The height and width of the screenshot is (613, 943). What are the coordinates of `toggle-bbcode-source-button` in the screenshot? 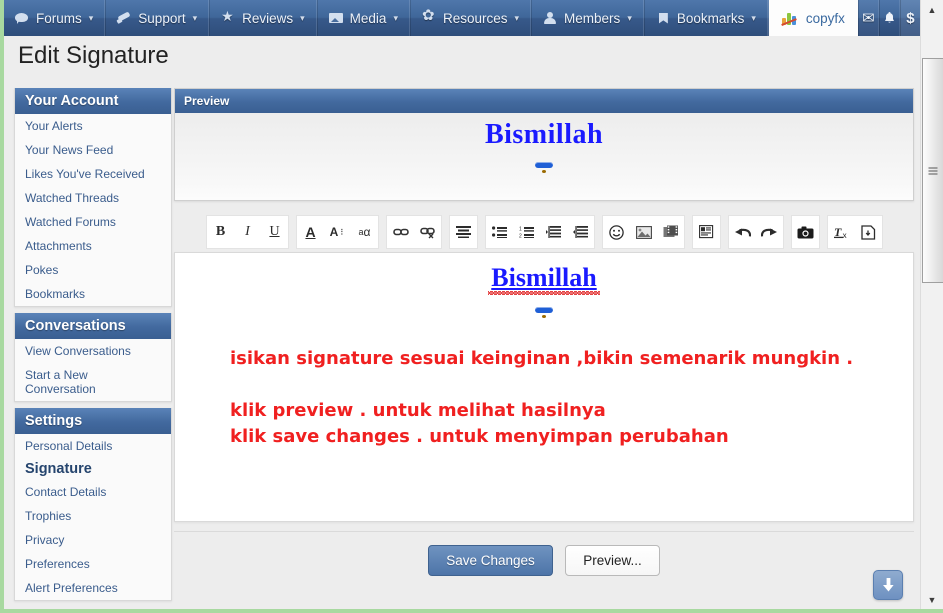 It's located at (868, 232).